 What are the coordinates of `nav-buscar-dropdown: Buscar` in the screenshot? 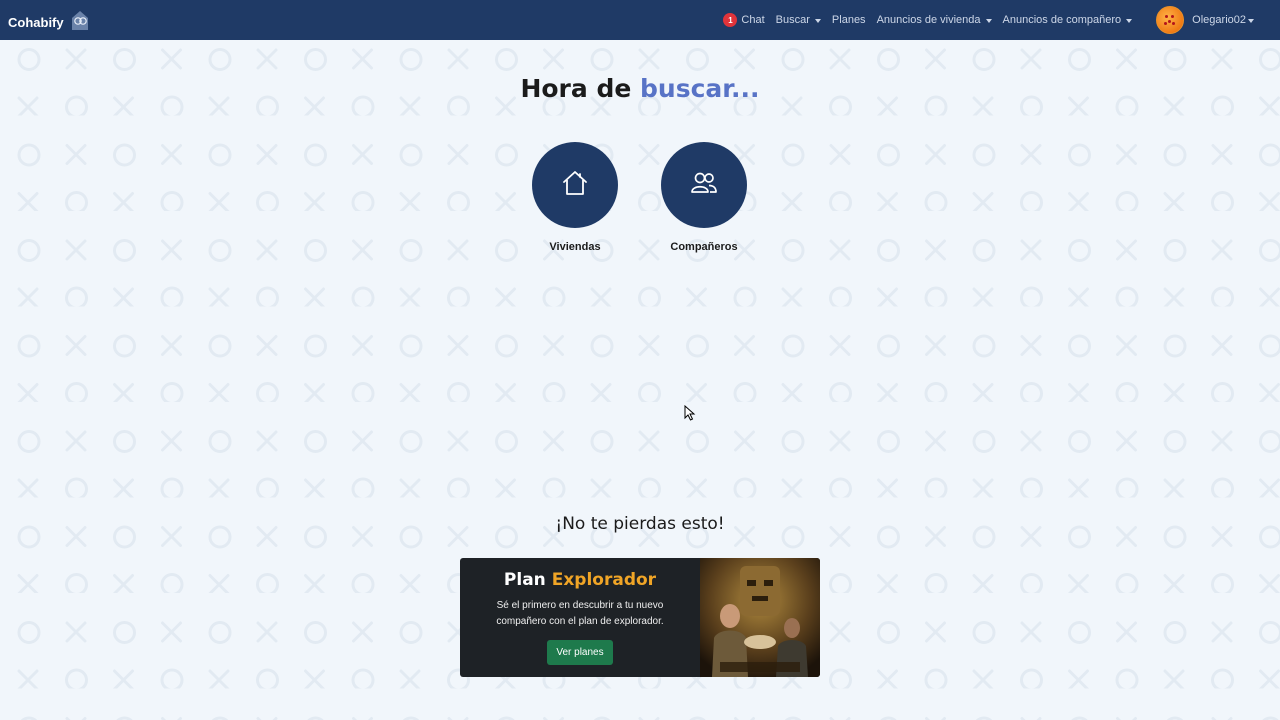 It's located at (798, 20).